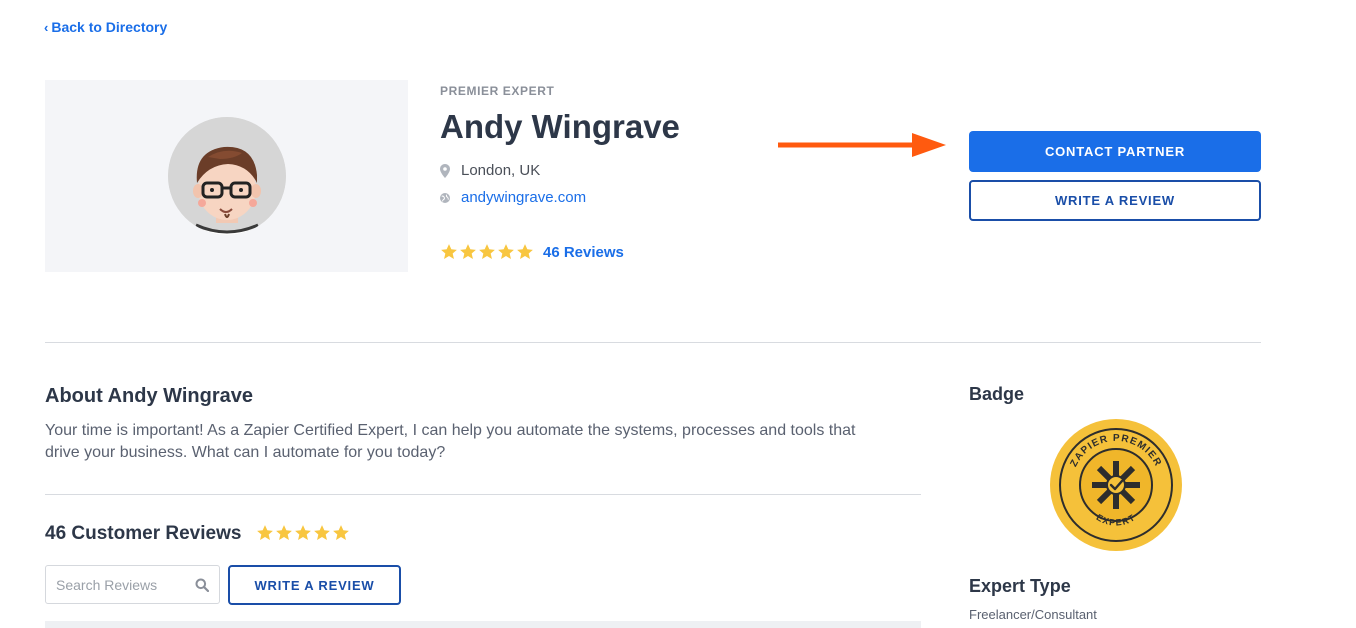 The height and width of the screenshot is (628, 1356). Describe the element at coordinates (314, 585) in the screenshot. I see `write-review-button-secondary: WRITE A REVIEW` at that location.